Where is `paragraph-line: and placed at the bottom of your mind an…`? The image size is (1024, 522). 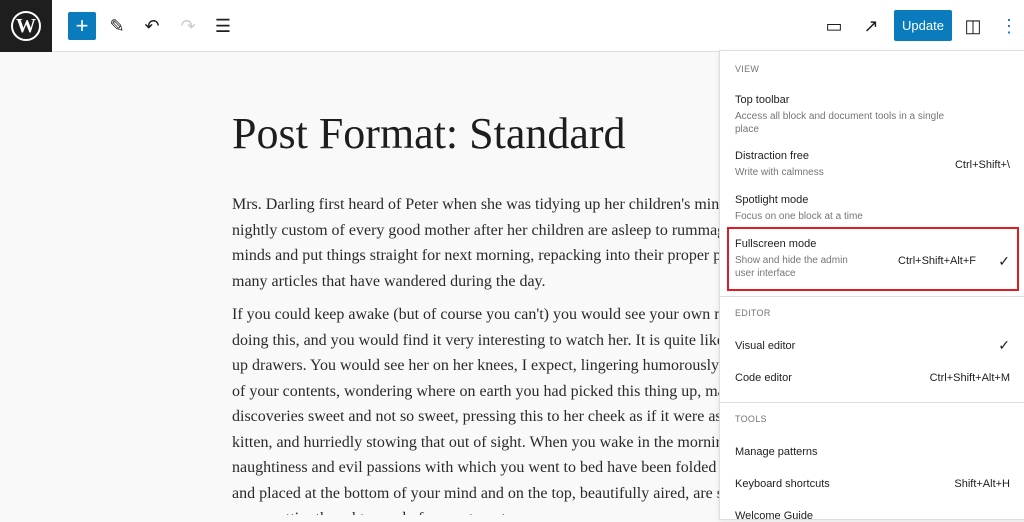
paragraph-line: and placed at the bottom of your mind an… is located at coordinates (481, 494).